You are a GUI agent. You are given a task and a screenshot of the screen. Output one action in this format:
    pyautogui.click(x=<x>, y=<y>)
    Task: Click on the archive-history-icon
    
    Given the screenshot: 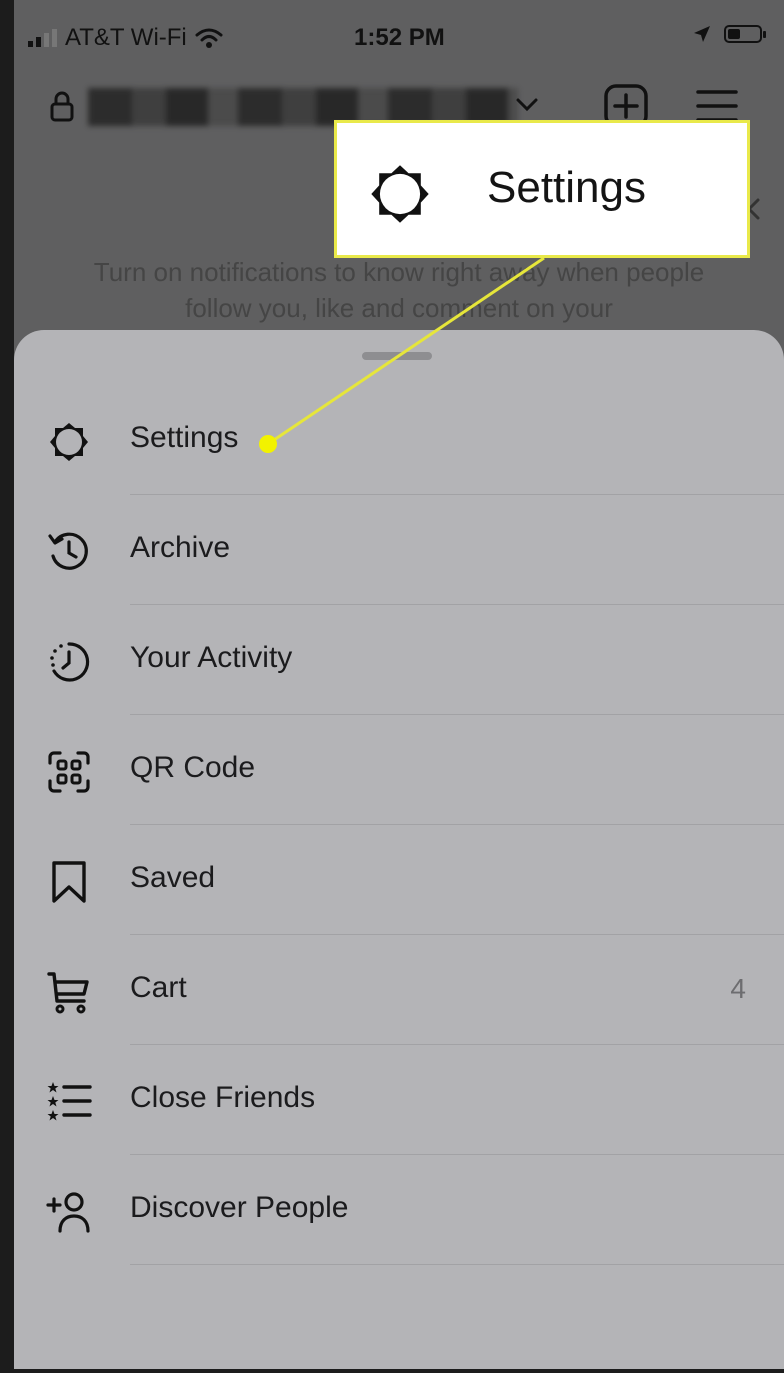 What is the action you would take?
    pyautogui.click(x=68, y=551)
    